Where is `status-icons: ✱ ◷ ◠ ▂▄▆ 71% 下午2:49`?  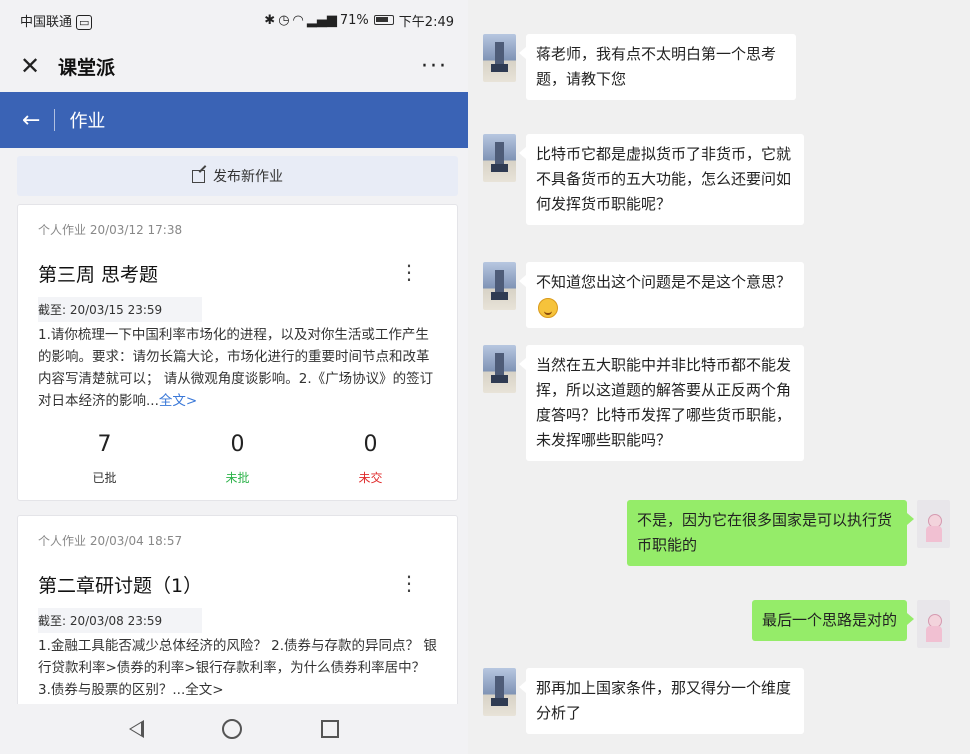
status-icons: ✱ ◷ ◠ ▂▄▆ 71% 下午2:49 is located at coordinates (359, 20).